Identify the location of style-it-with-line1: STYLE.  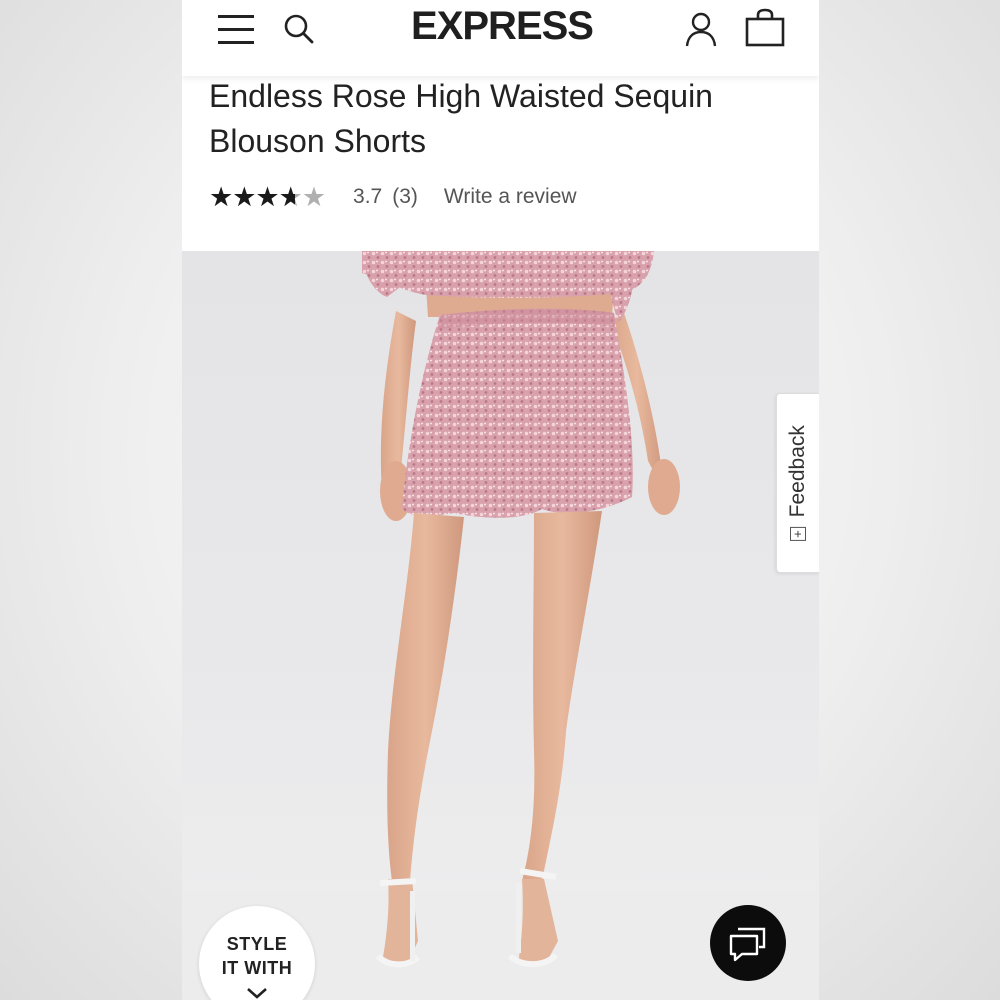
(257, 944).